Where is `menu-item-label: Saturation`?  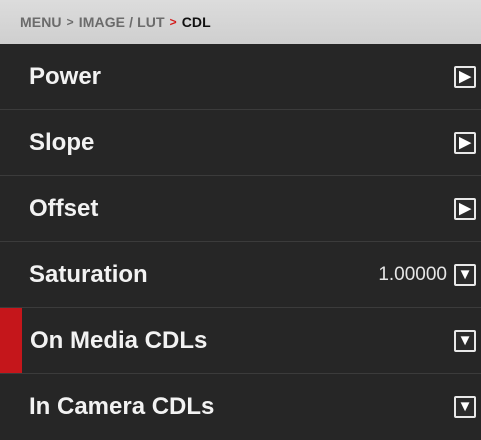
menu-item-label: Saturation is located at coordinates (88, 274).